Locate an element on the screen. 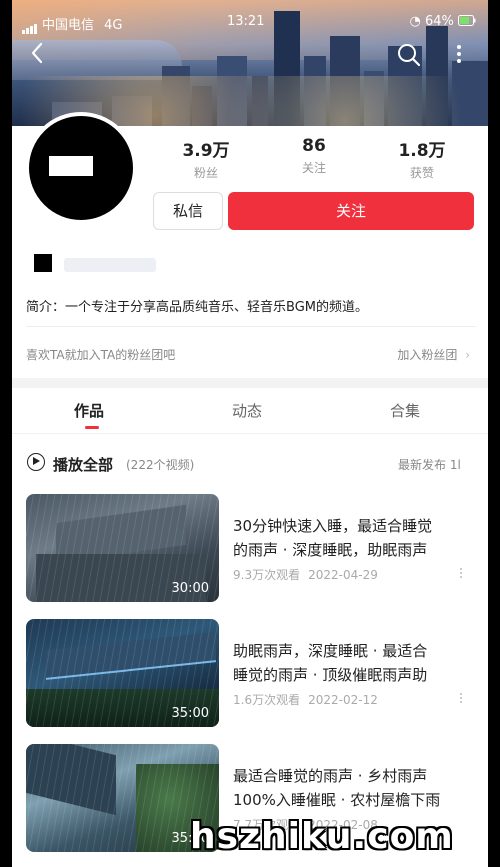 This screenshot has height=867, width=500. video-duration: 30:00 is located at coordinates (190, 588).